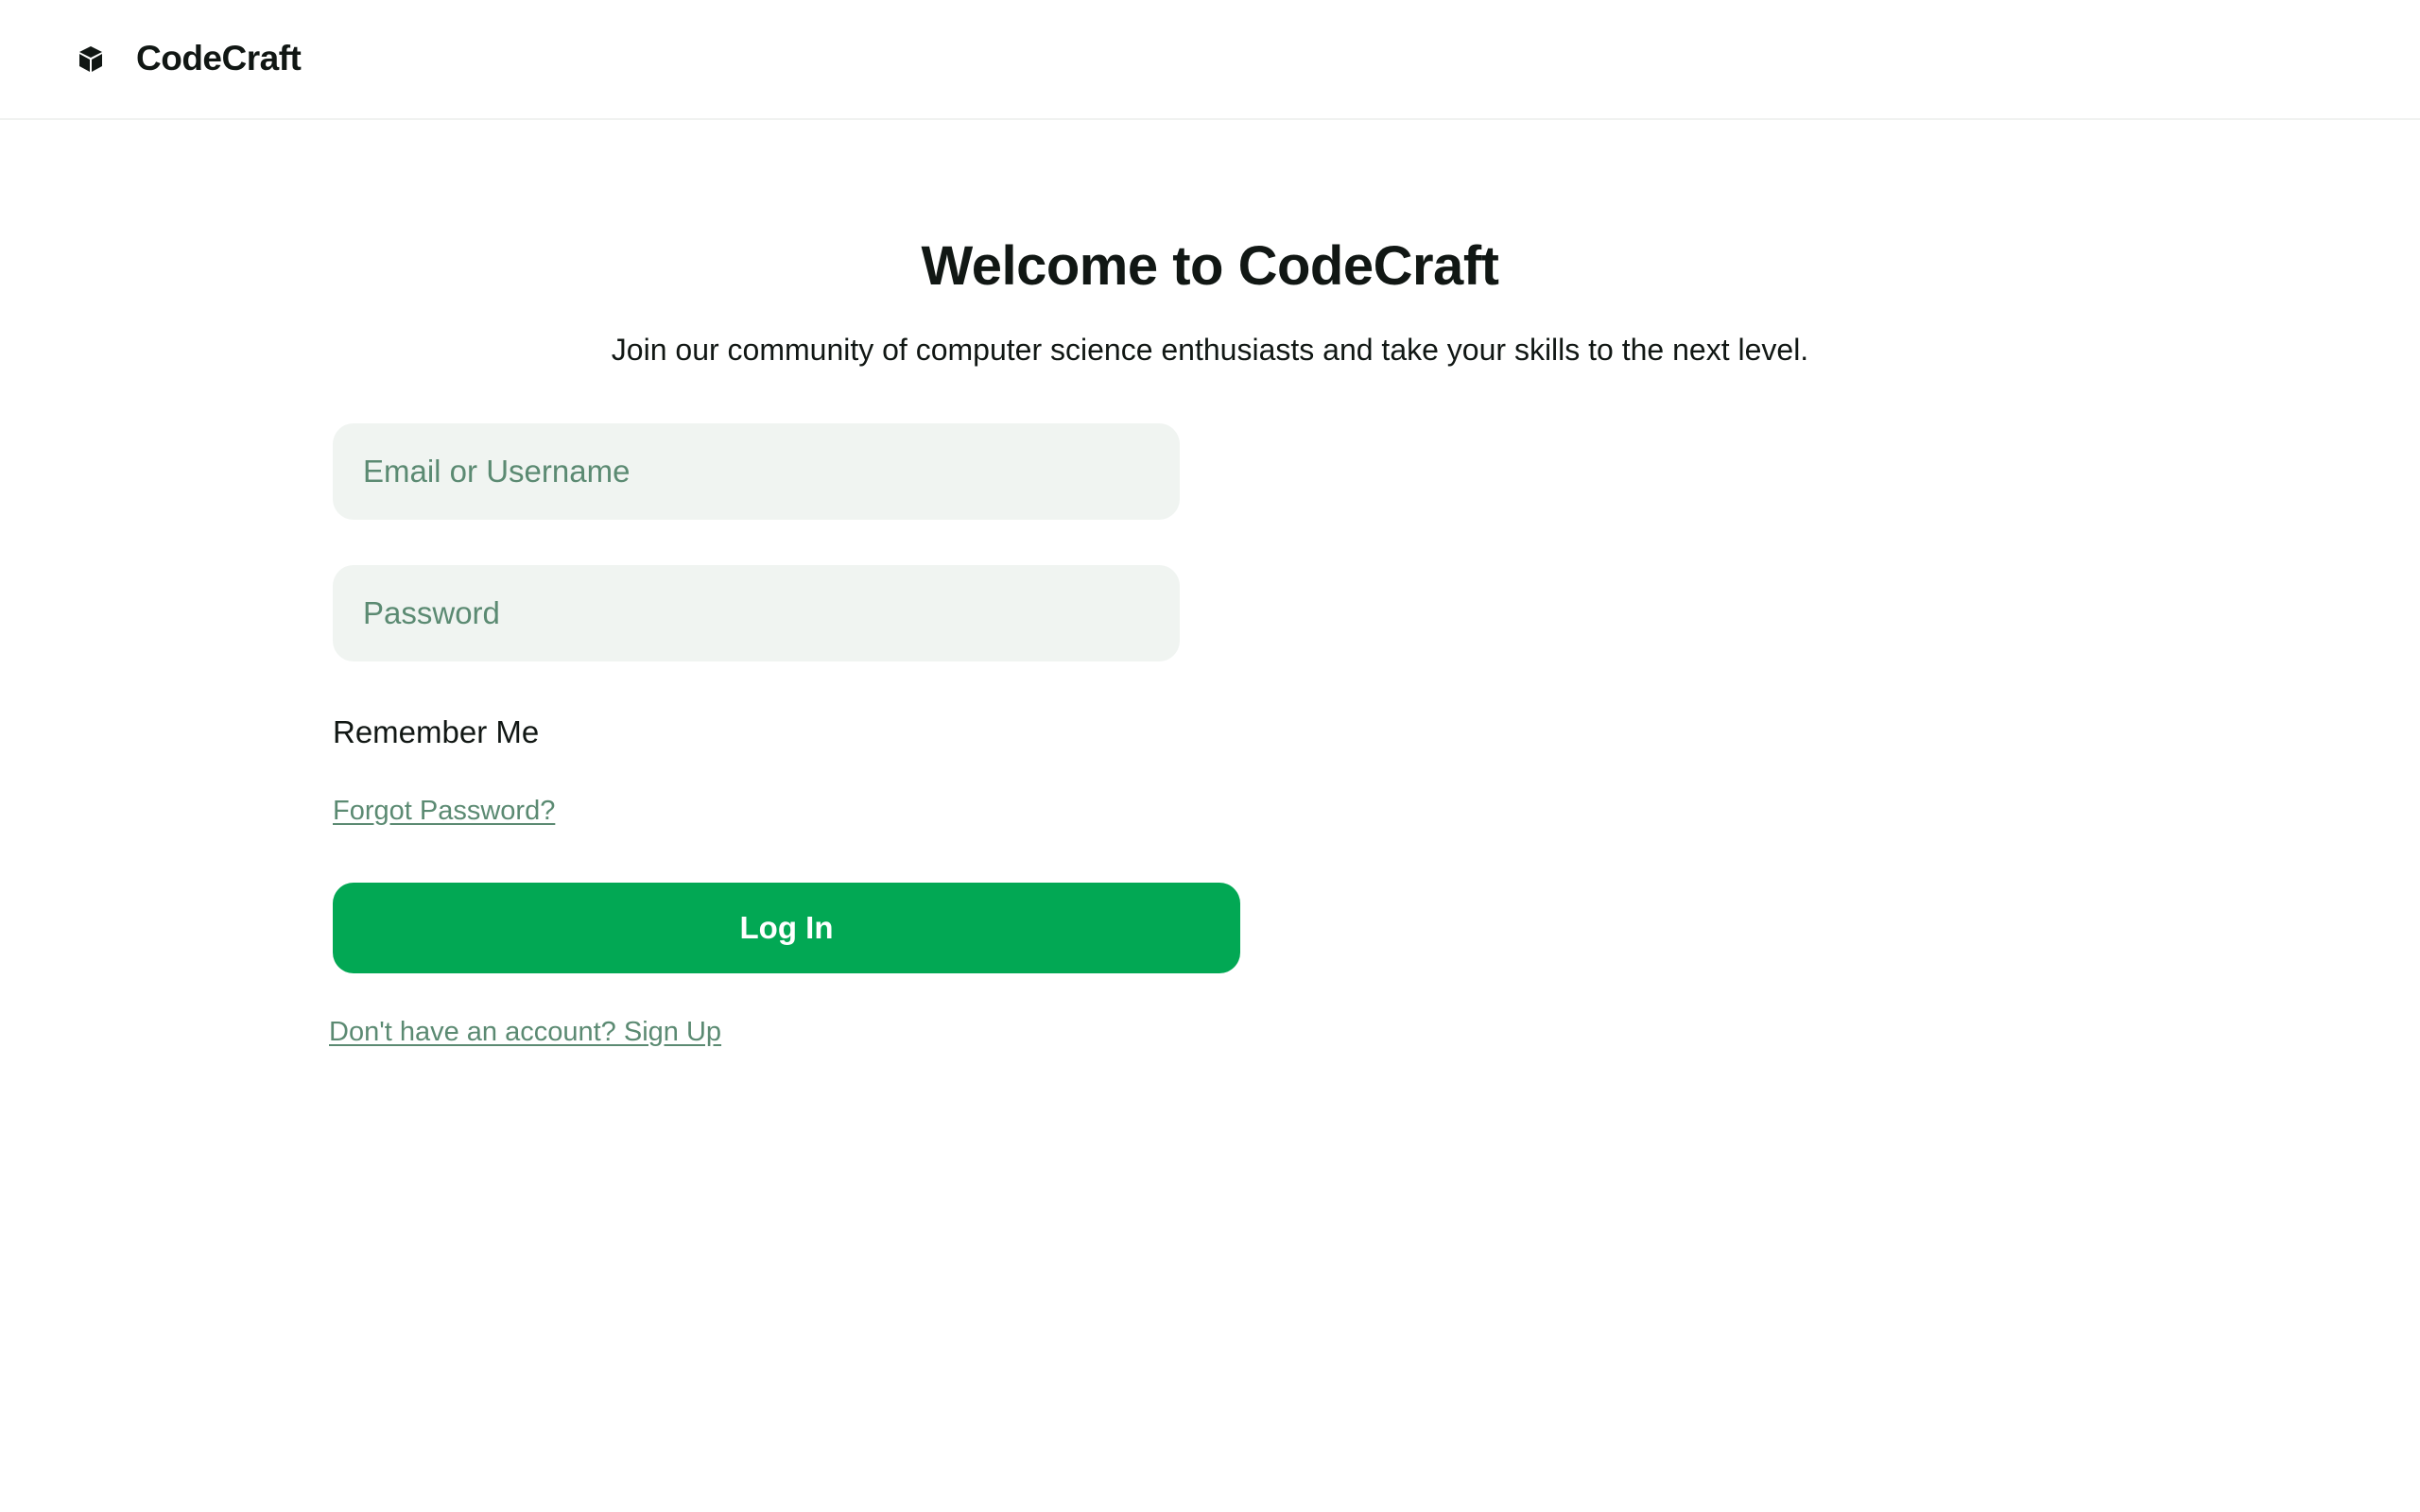 This screenshot has height=1512, width=2420. What do you see at coordinates (1210, 60) in the screenshot?
I see `top-navigation-bar: CodeCraft` at bounding box center [1210, 60].